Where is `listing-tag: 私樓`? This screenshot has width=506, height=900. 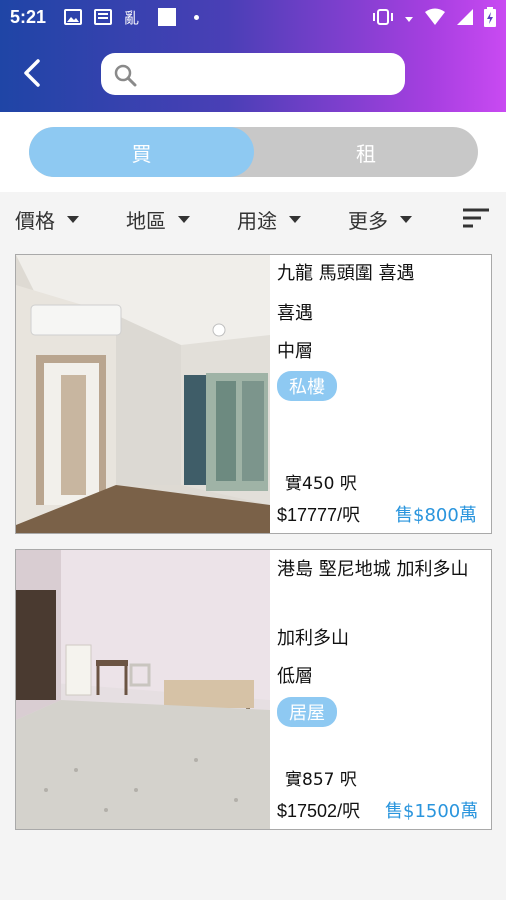
listing-tag: 私樓 is located at coordinates (307, 386).